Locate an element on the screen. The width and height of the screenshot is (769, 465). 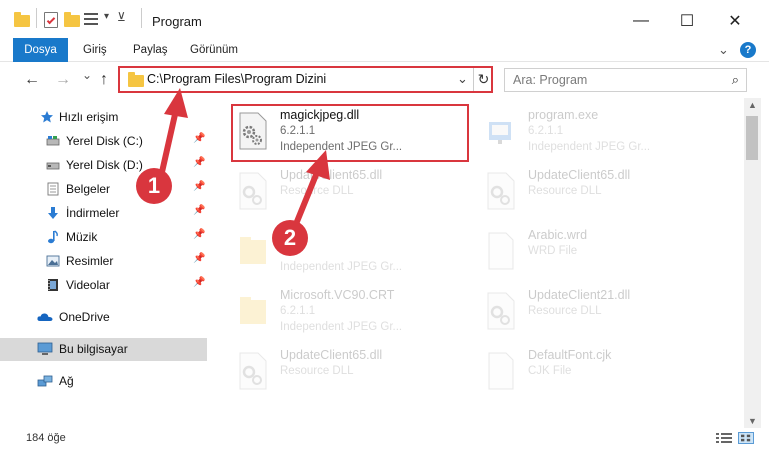
blank-file-icon is located at coordinates (501, 251).